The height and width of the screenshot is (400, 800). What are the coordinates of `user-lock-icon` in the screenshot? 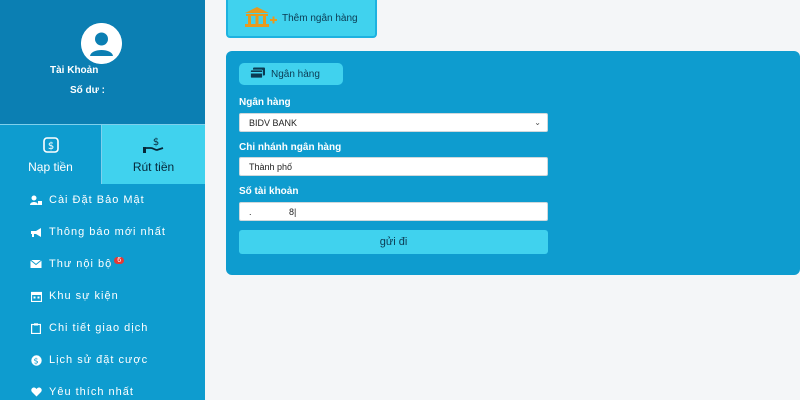 It's located at (36, 200).